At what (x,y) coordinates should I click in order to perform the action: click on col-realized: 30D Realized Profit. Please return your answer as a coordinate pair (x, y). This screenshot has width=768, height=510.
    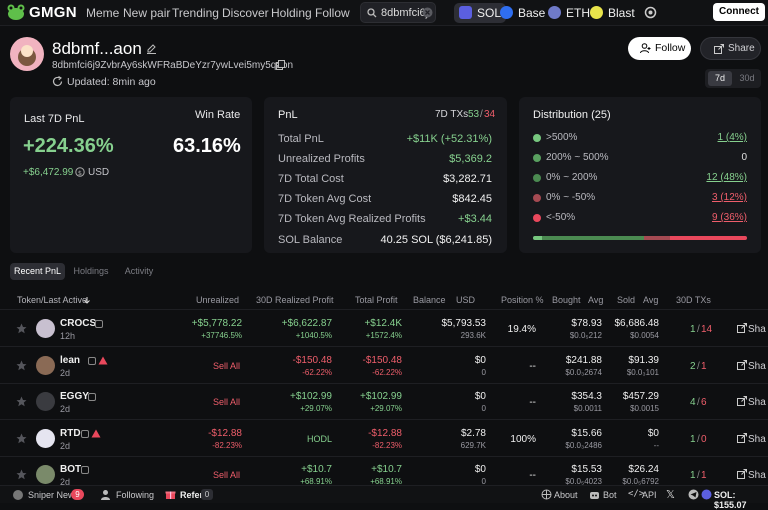
    Looking at the image, I should click on (295, 300).